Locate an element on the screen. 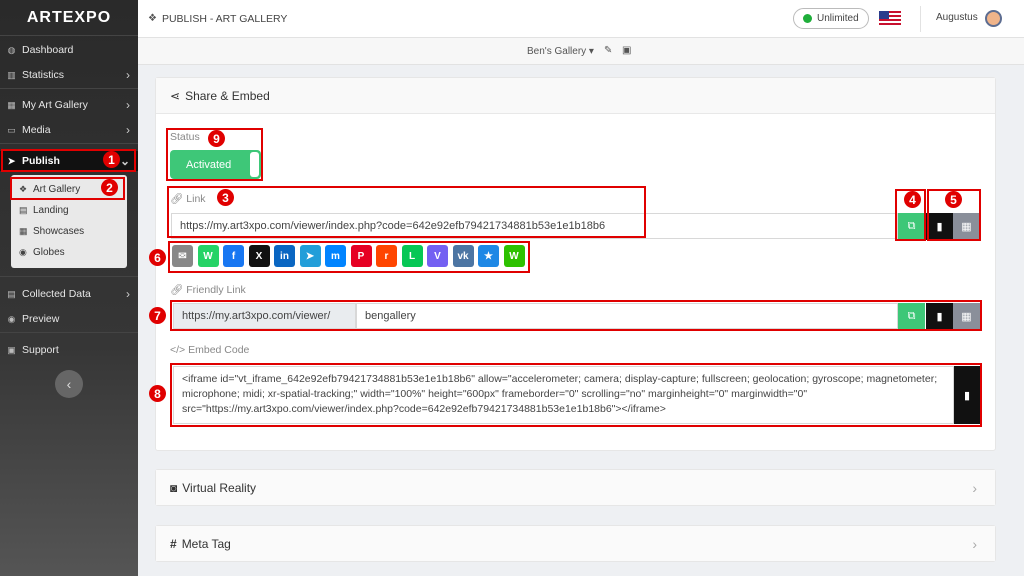  globe-icon: ◉ is located at coordinates (23, 251).